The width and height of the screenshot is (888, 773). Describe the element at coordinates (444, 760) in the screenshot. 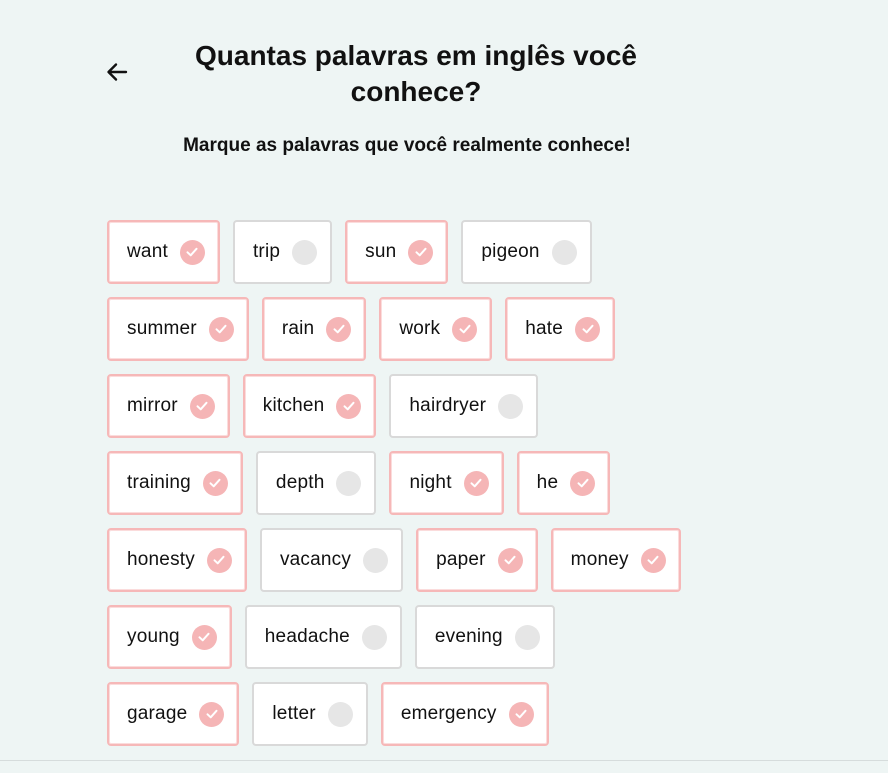

I see `divider` at that location.